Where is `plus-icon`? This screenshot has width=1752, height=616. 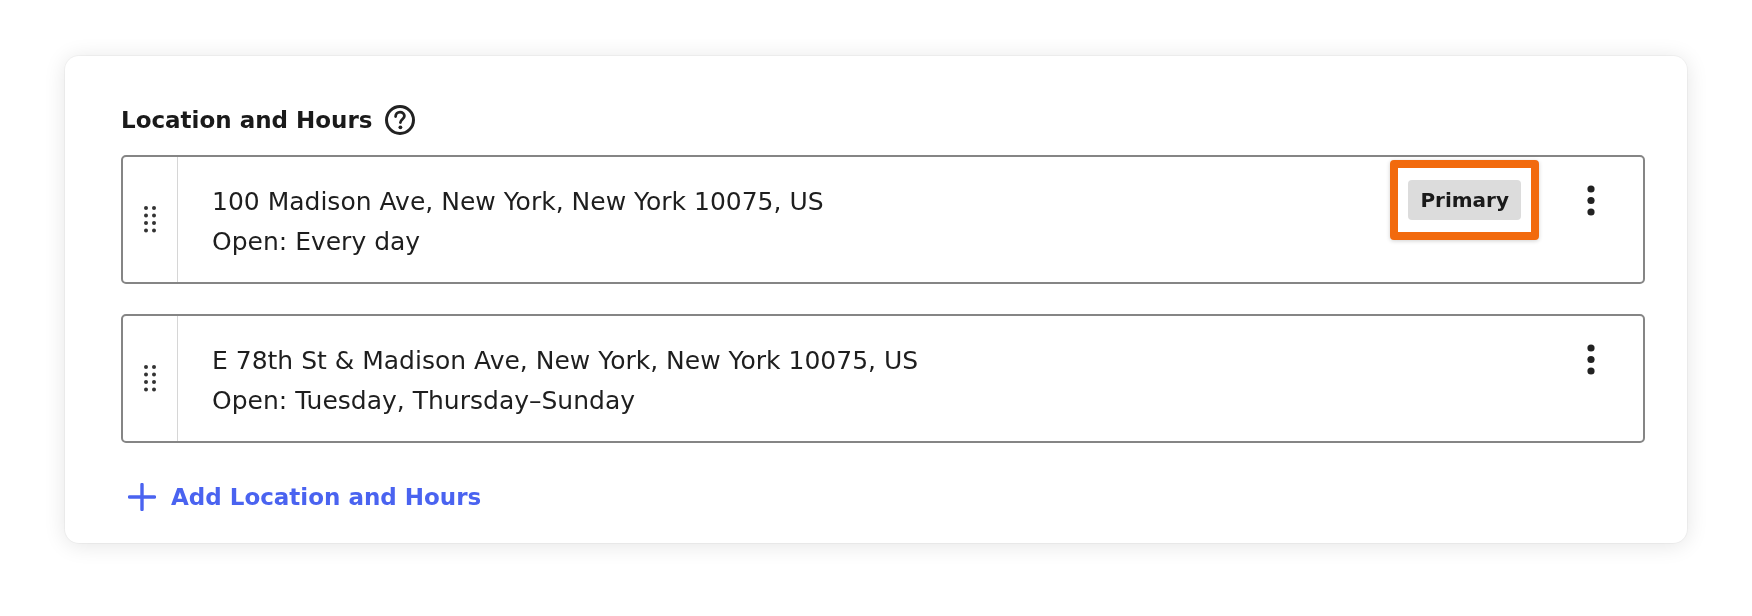 plus-icon is located at coordinates (142, 497).